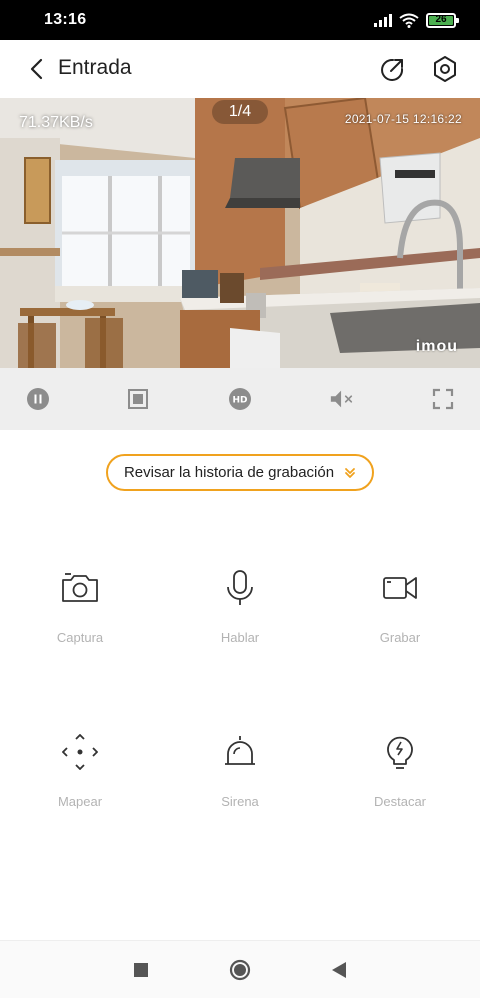  Describe the element at coordinates (65, 19) in the screenshot. I see `status-time: 13:16` at that location.